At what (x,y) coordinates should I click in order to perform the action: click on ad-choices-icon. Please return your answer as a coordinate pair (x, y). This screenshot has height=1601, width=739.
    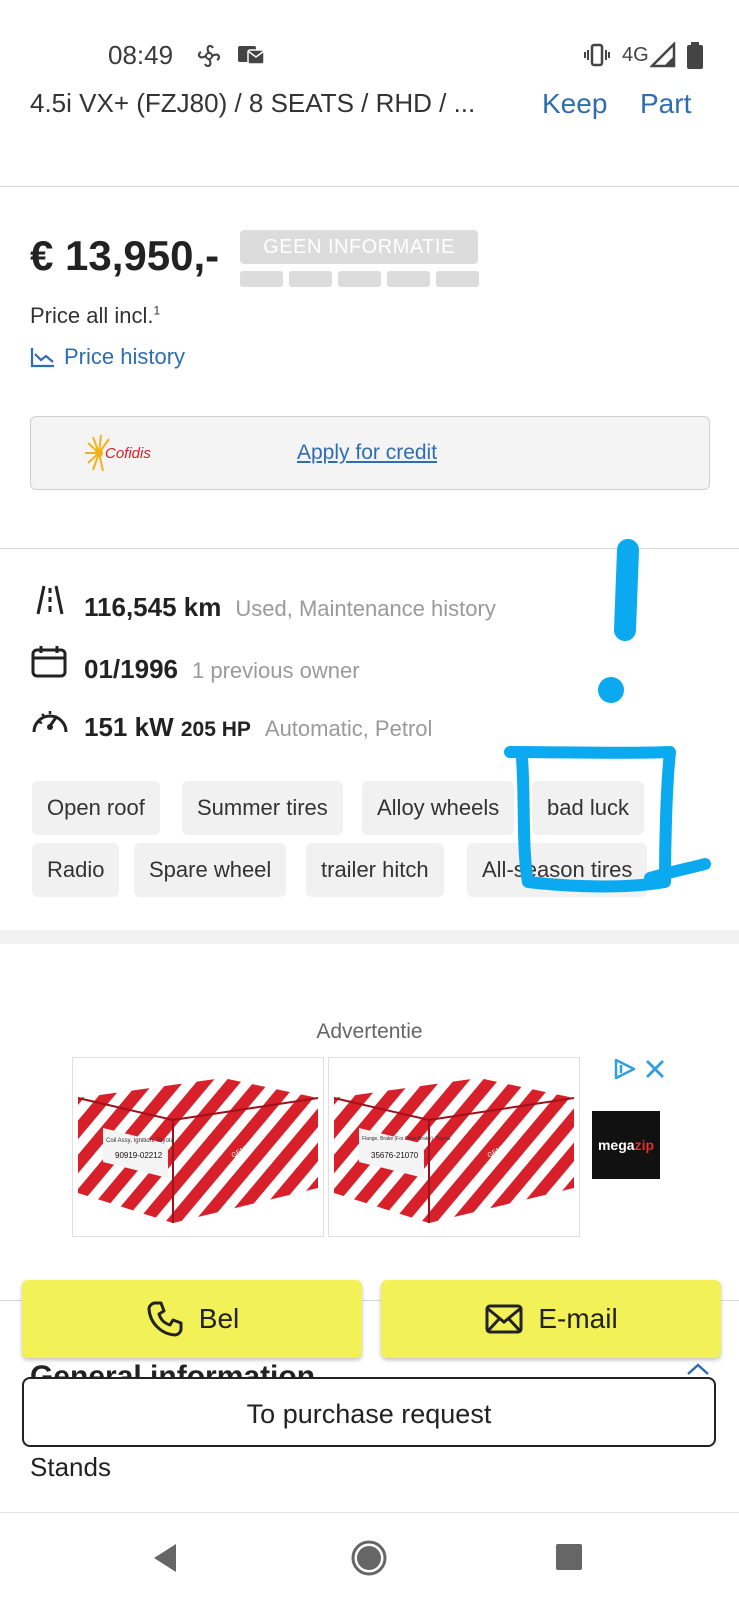
    Looking at the image, I should click on (626, 1069).